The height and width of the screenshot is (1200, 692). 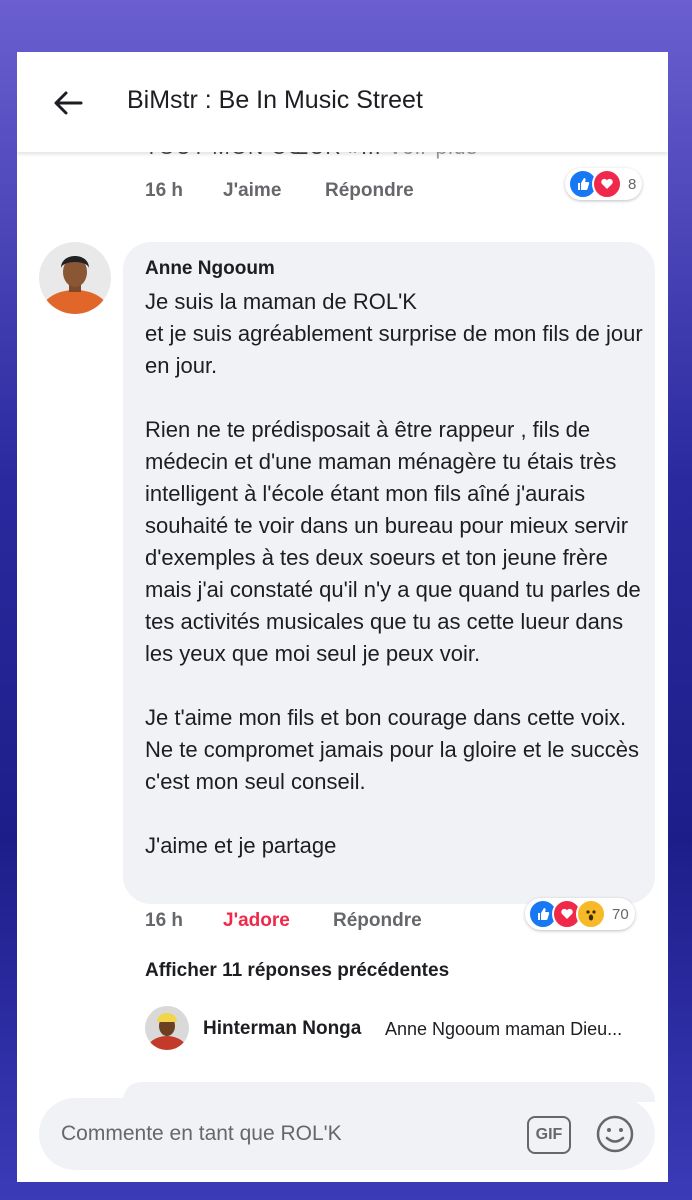 I want to click on comment-input: Commente en tant que ROL'K GIF, so click(x=347, y=1134).